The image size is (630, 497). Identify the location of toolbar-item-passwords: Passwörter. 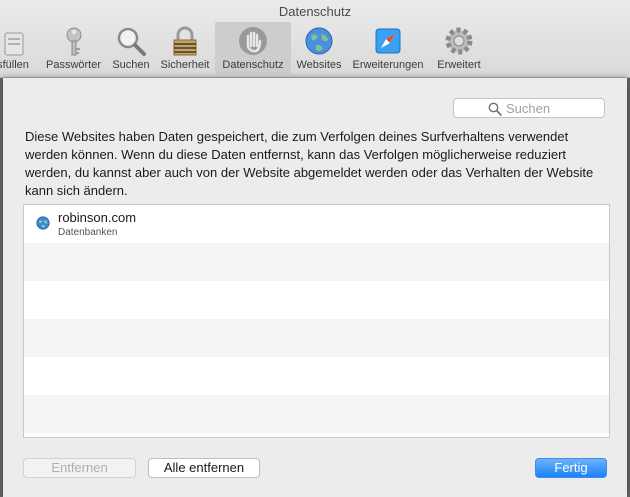
(73, 48).